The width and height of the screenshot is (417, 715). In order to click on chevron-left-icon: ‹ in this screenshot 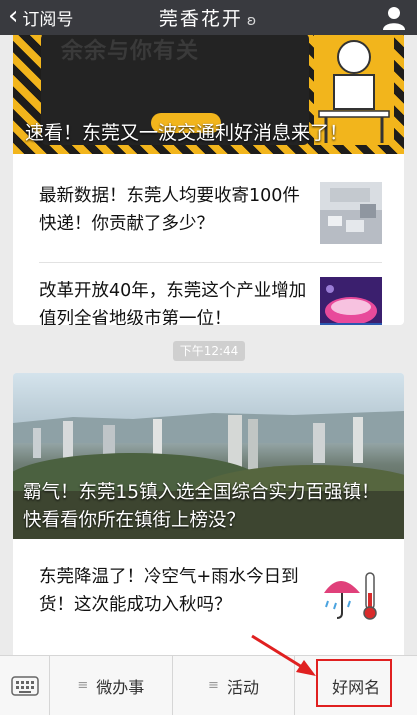, I will do `click(13, 15)`.